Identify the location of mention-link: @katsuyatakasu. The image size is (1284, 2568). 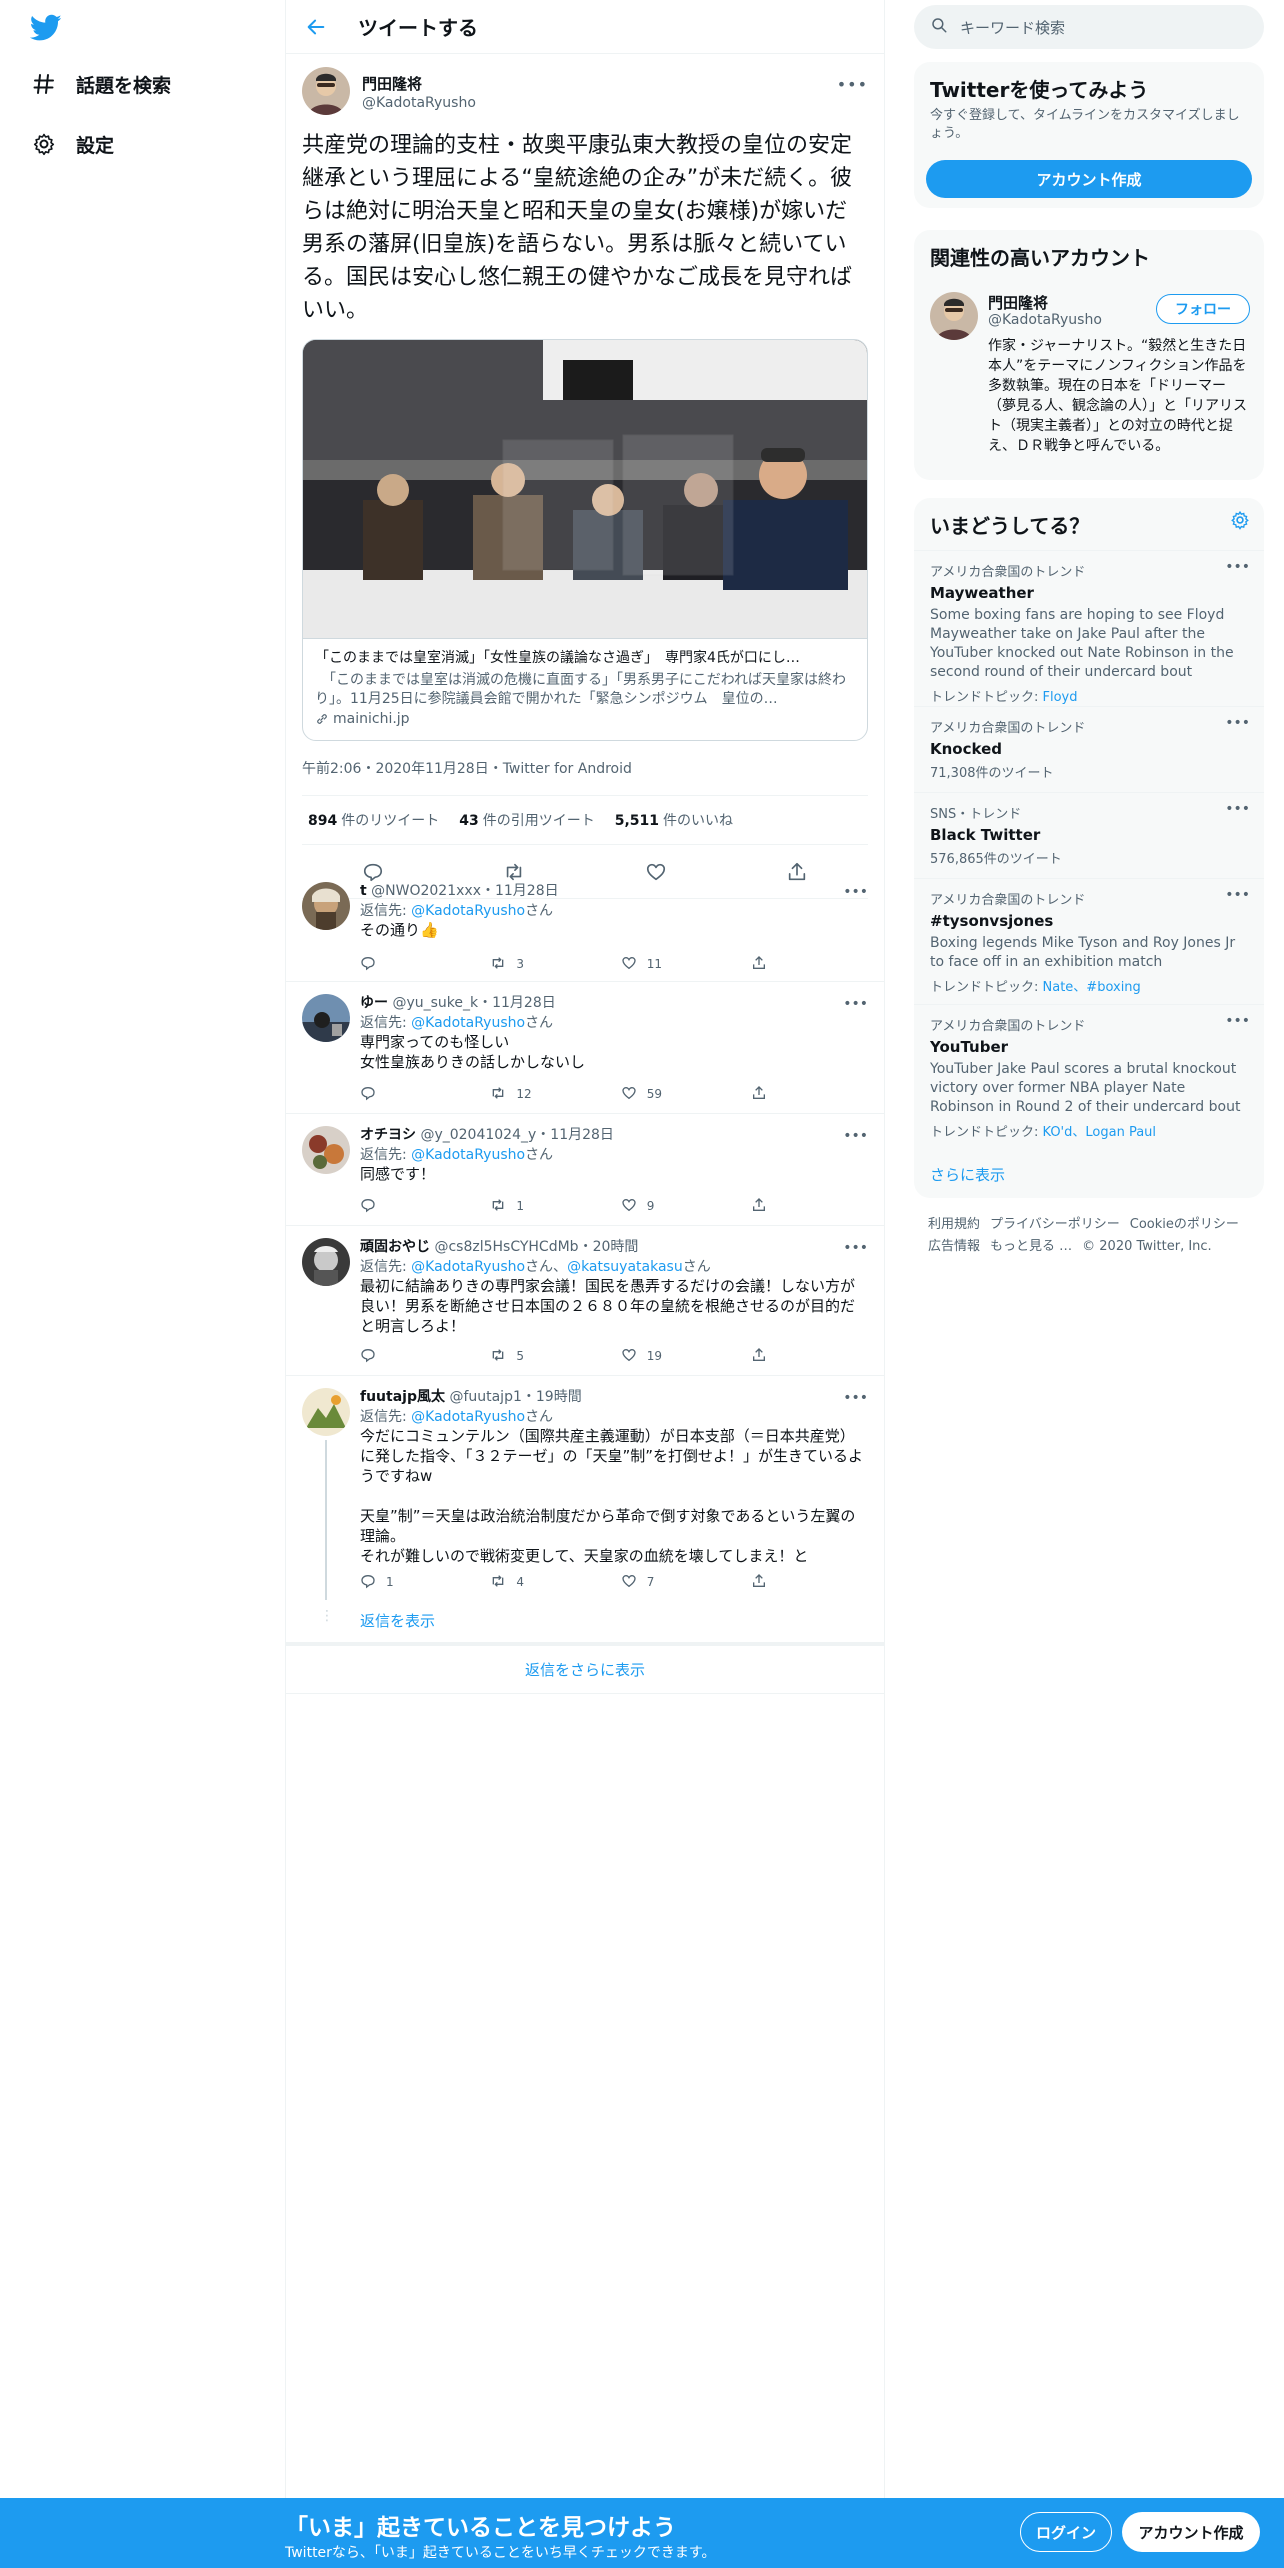
(625, 1267).